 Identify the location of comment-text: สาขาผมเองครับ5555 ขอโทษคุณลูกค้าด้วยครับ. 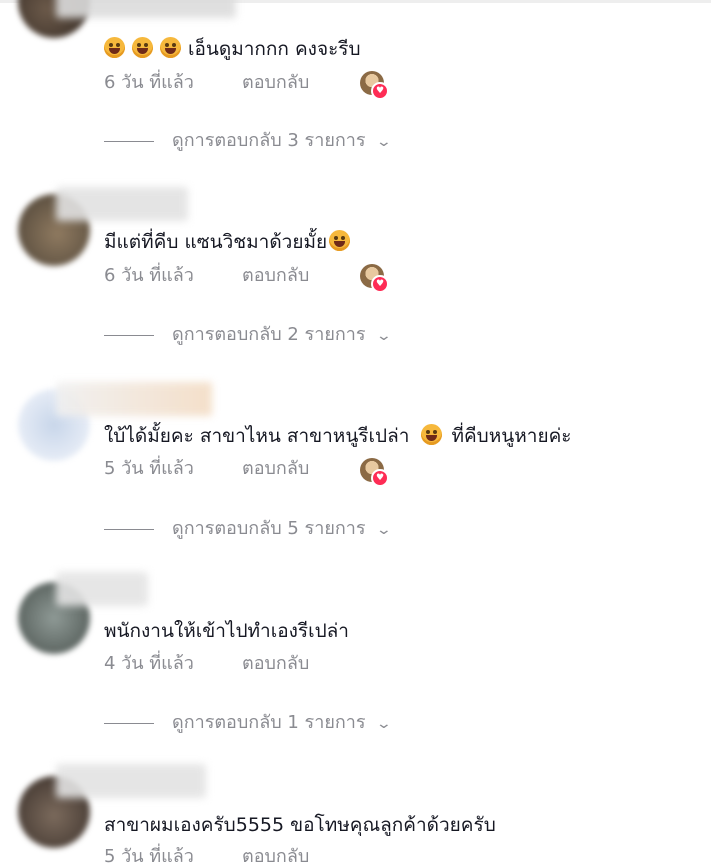
(300, 825).